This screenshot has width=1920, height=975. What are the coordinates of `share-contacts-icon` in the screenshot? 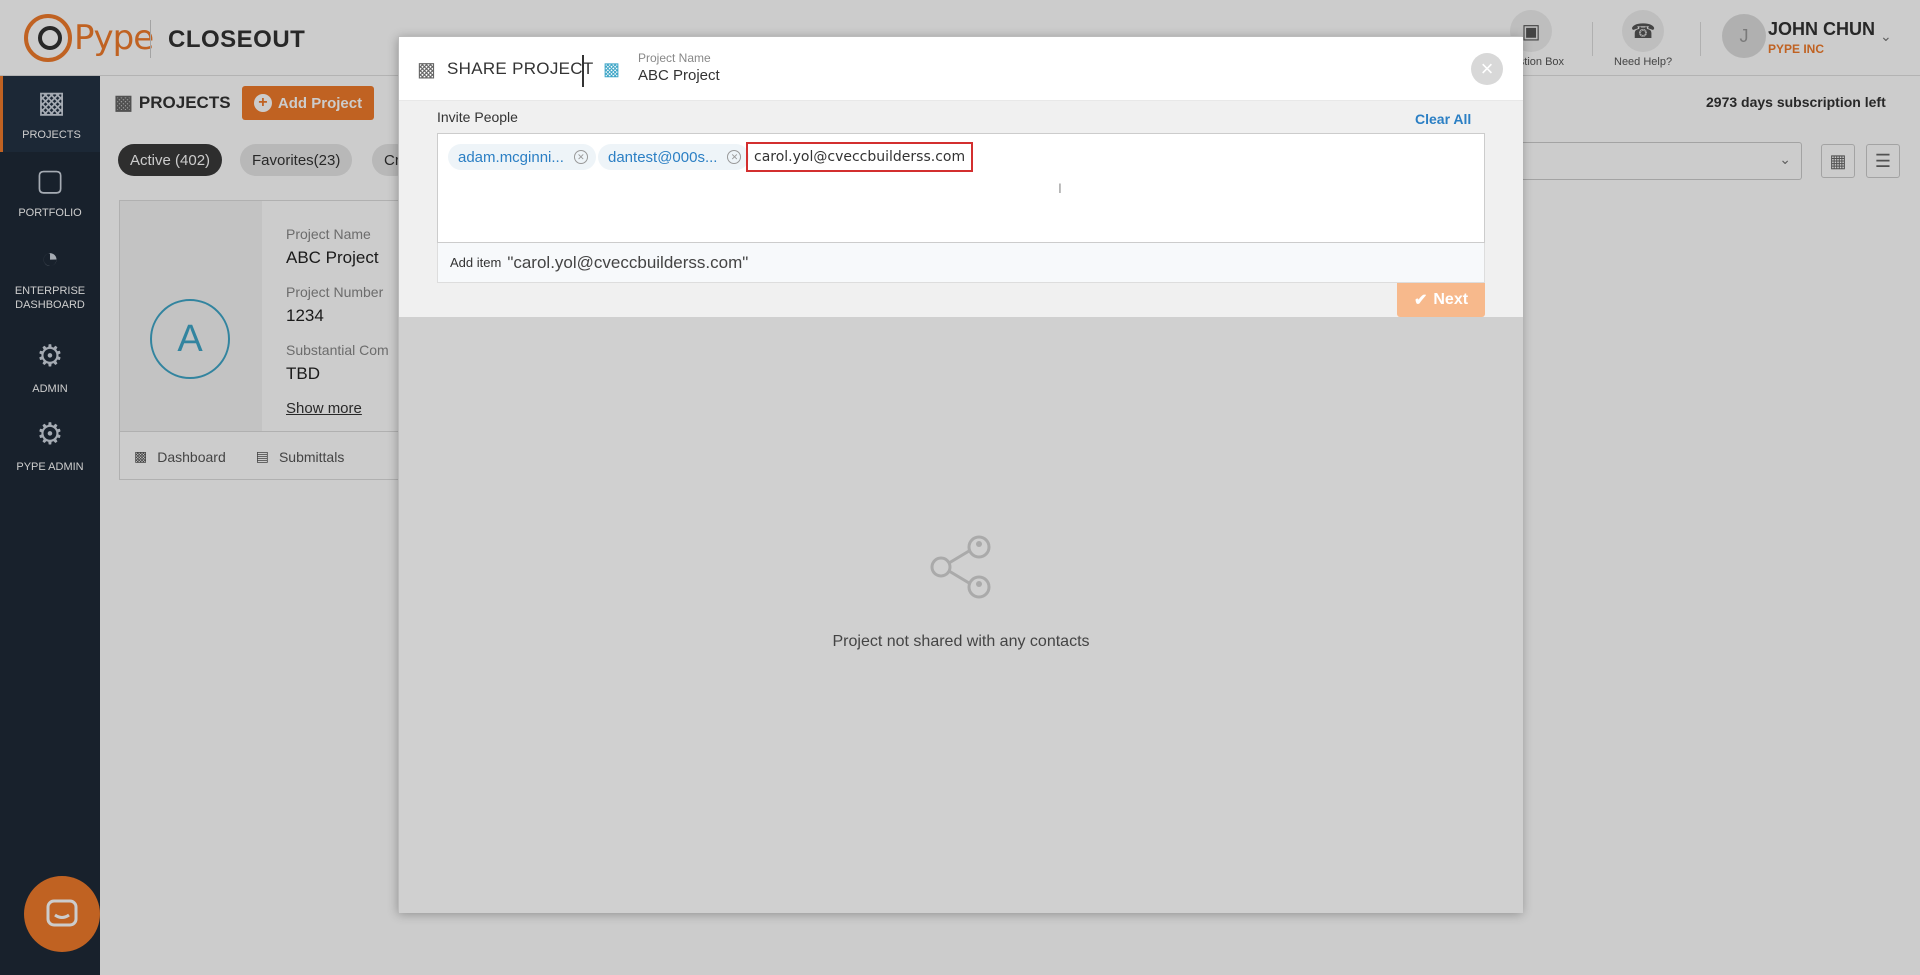 It's located at (960, 567).